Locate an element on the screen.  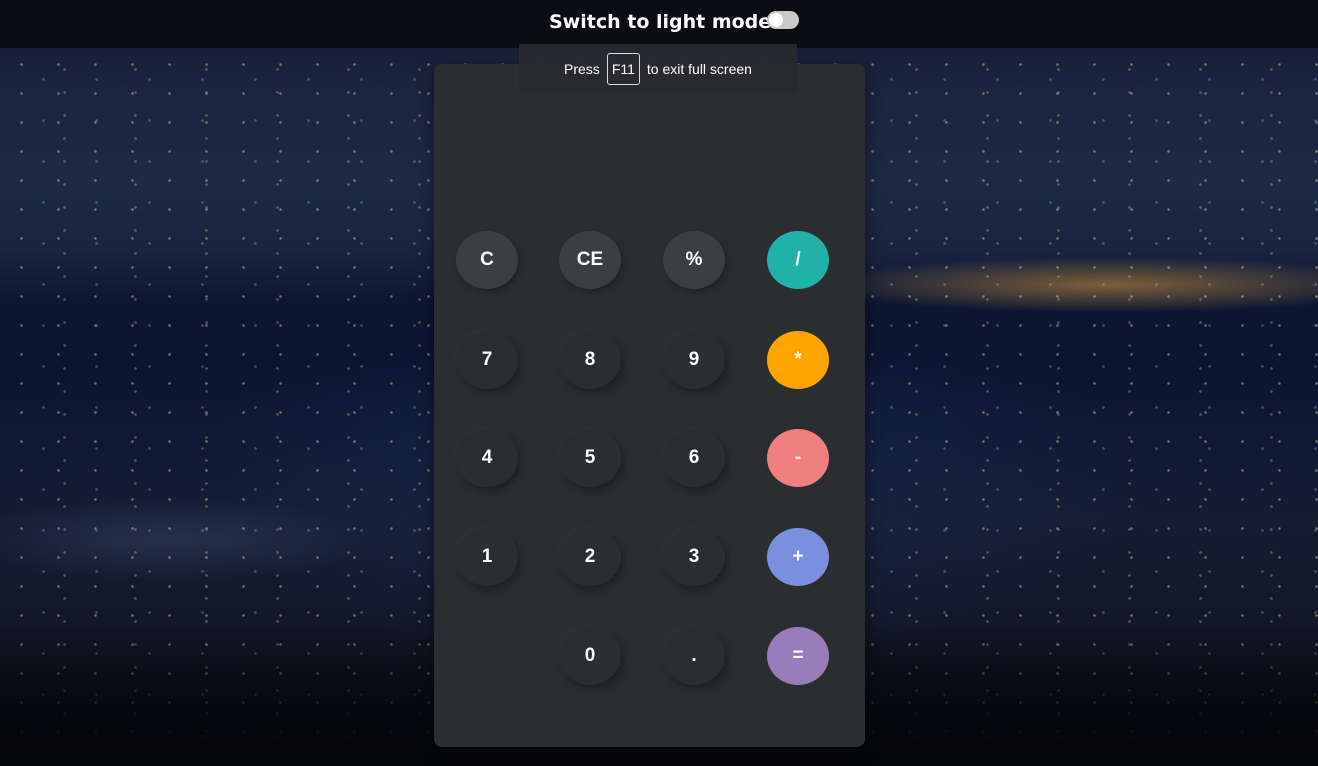
digit-2-button: 2 is located at coordinates (590, 557).